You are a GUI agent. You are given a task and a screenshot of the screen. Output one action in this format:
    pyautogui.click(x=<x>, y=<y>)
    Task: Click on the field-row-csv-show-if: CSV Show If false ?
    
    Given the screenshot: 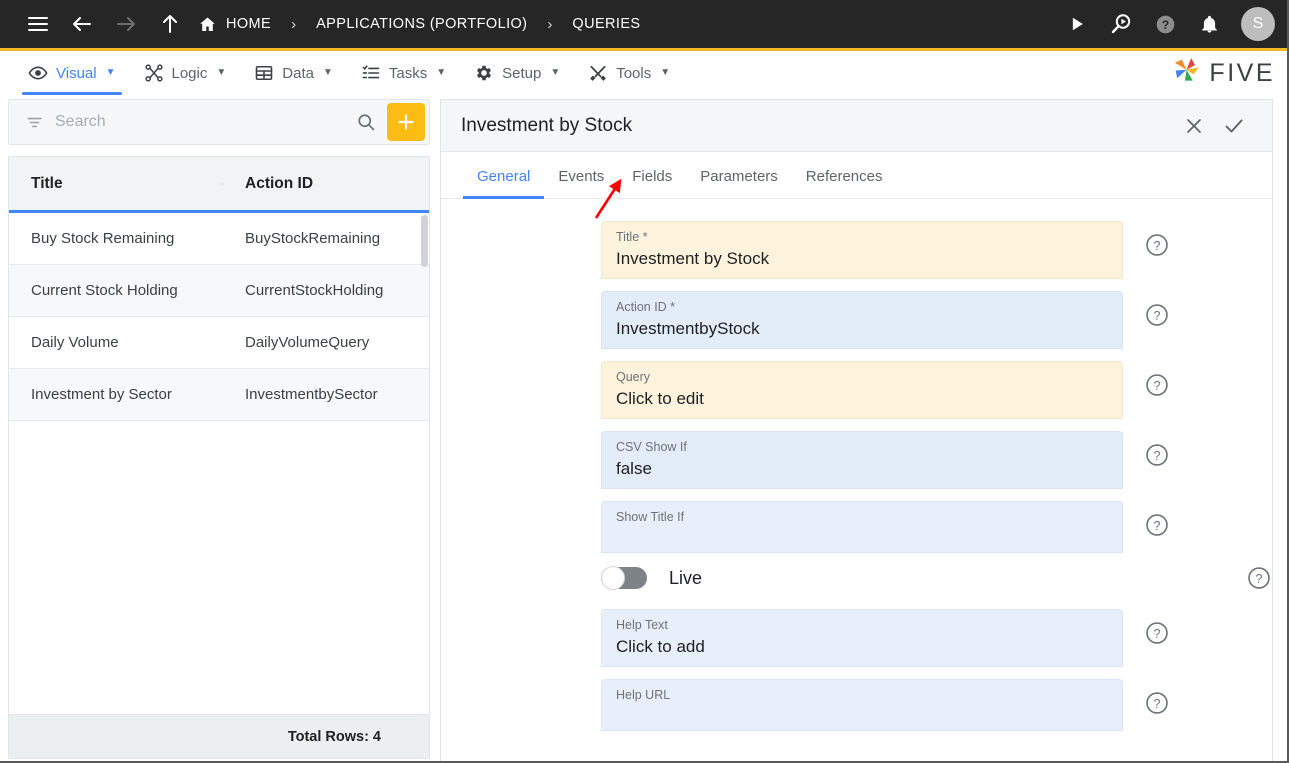 What is the action you would take?
    pyautogui.click(x=856, y=460)
    